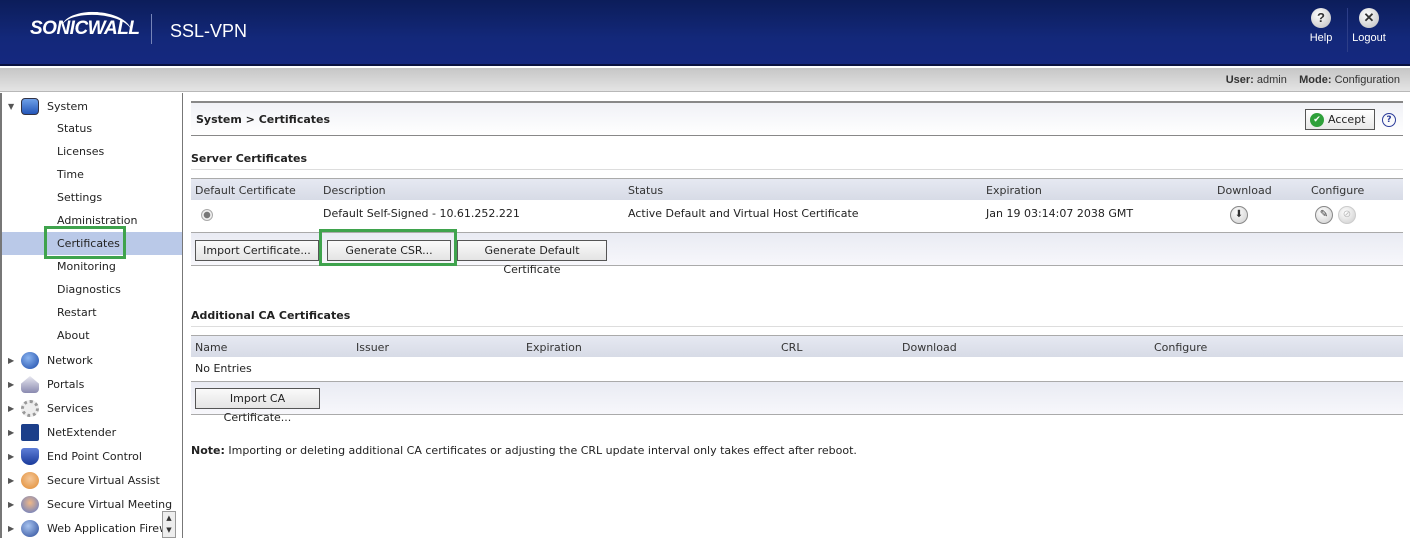 The height and width of the screenshot is (538, 1410). What do you see at coordinates (82, 432) in the screenshot?
I see `sidebar-item-label: NetExtender` at bounding box center [82, 432].